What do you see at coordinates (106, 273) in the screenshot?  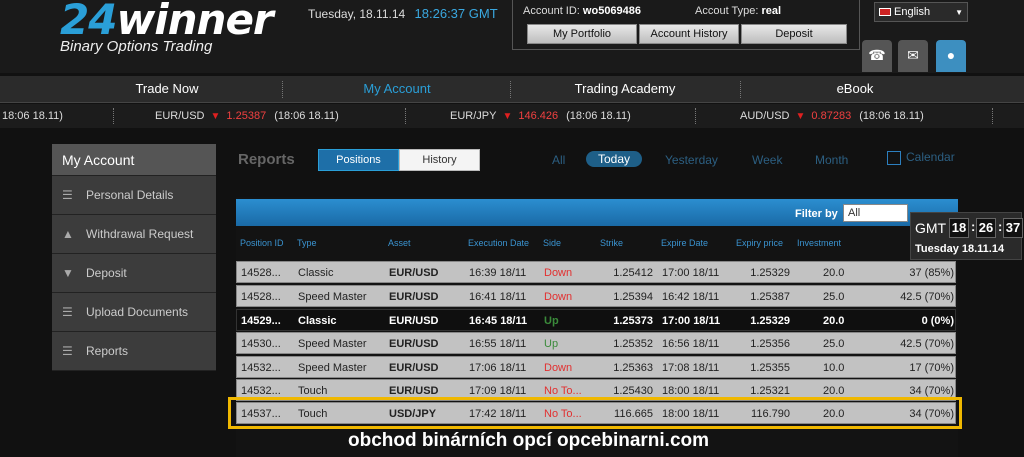 I see `sidebar-item-label: Deposit` at bounding box center [106, 273].